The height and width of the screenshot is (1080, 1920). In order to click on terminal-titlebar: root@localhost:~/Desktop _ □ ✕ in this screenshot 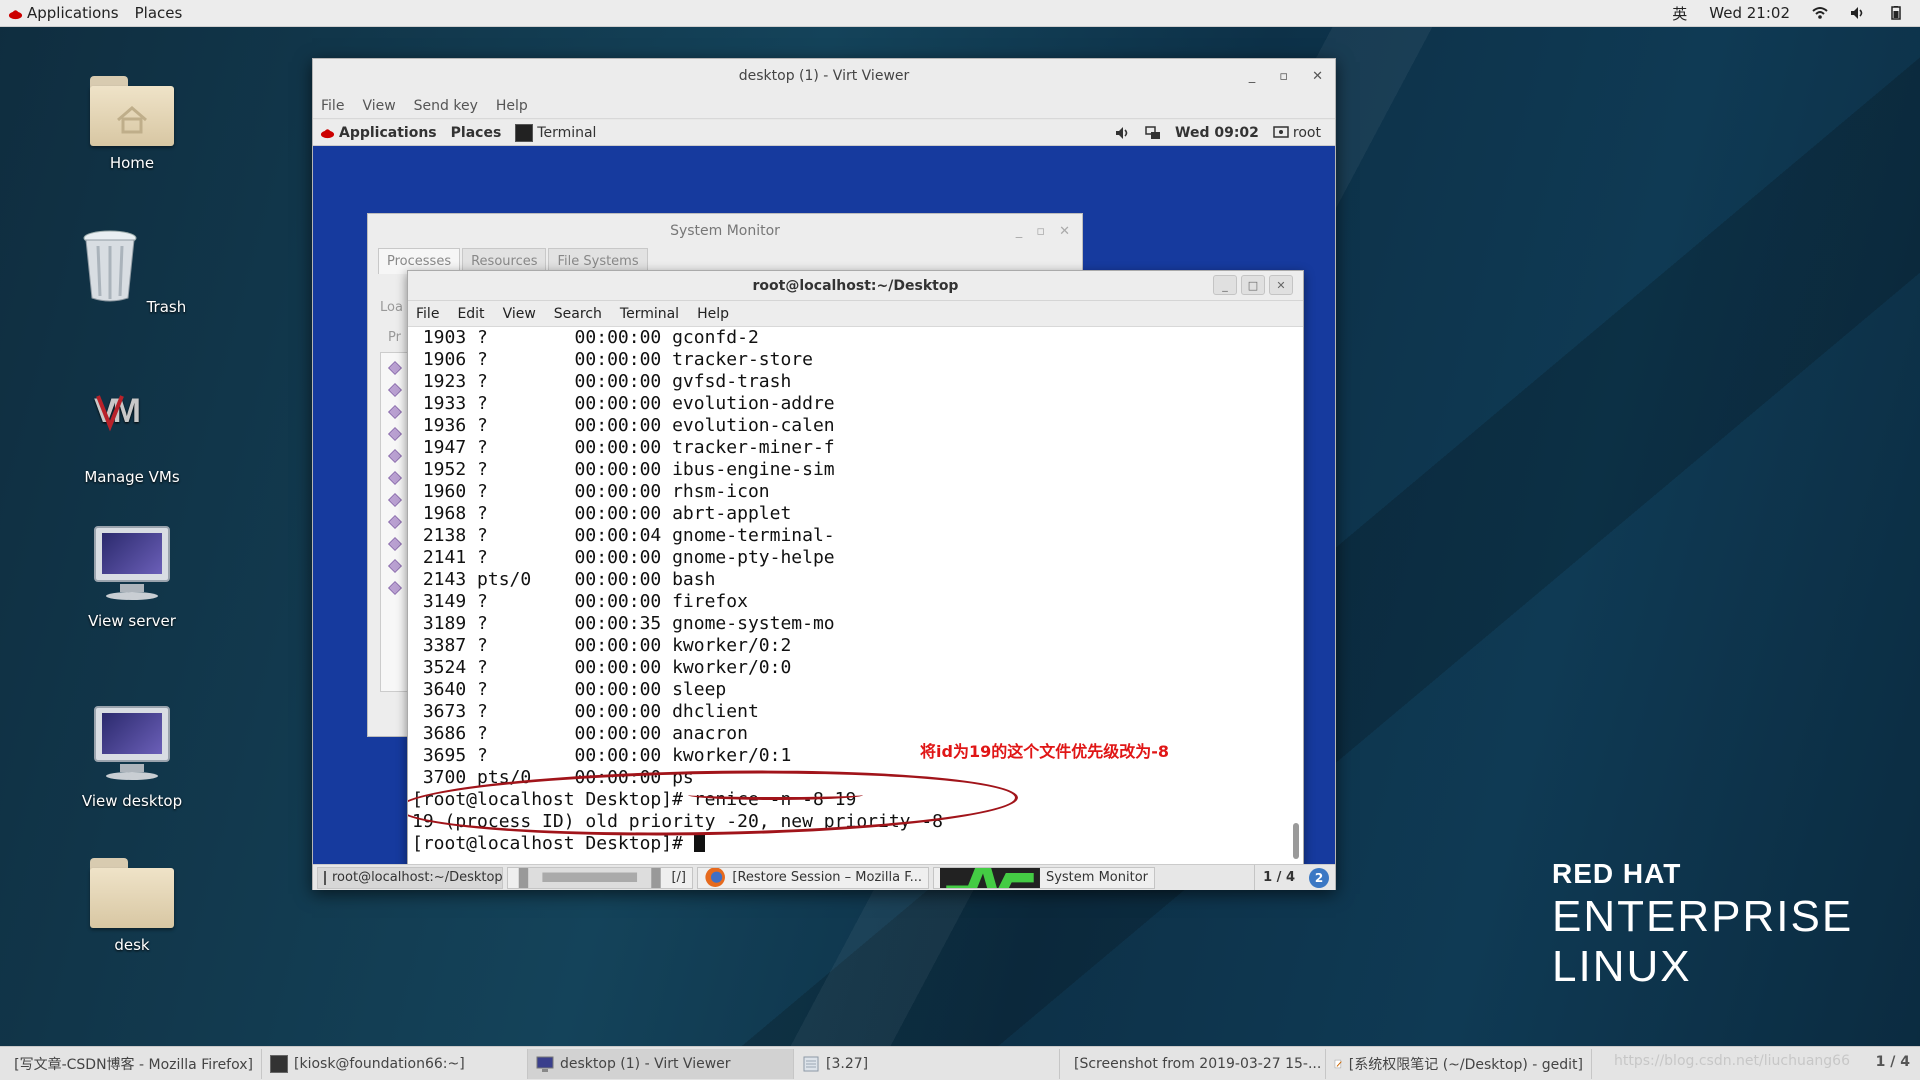, I will do `click(855, 286)`.